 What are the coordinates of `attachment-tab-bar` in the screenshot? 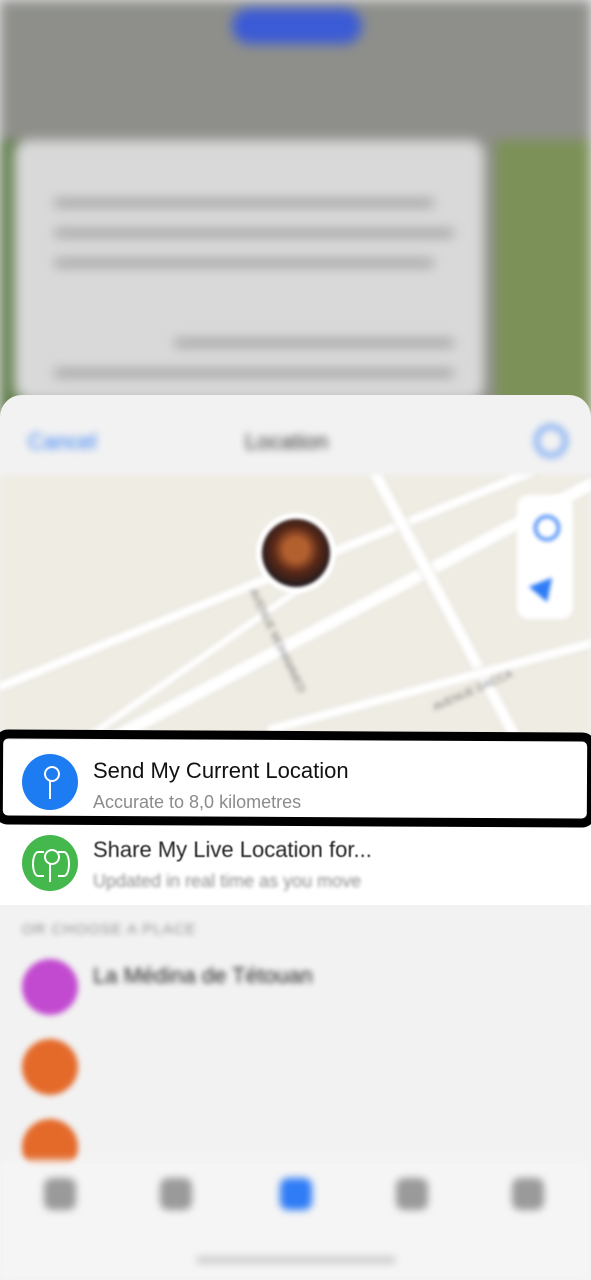 It's located at (295, 1220).